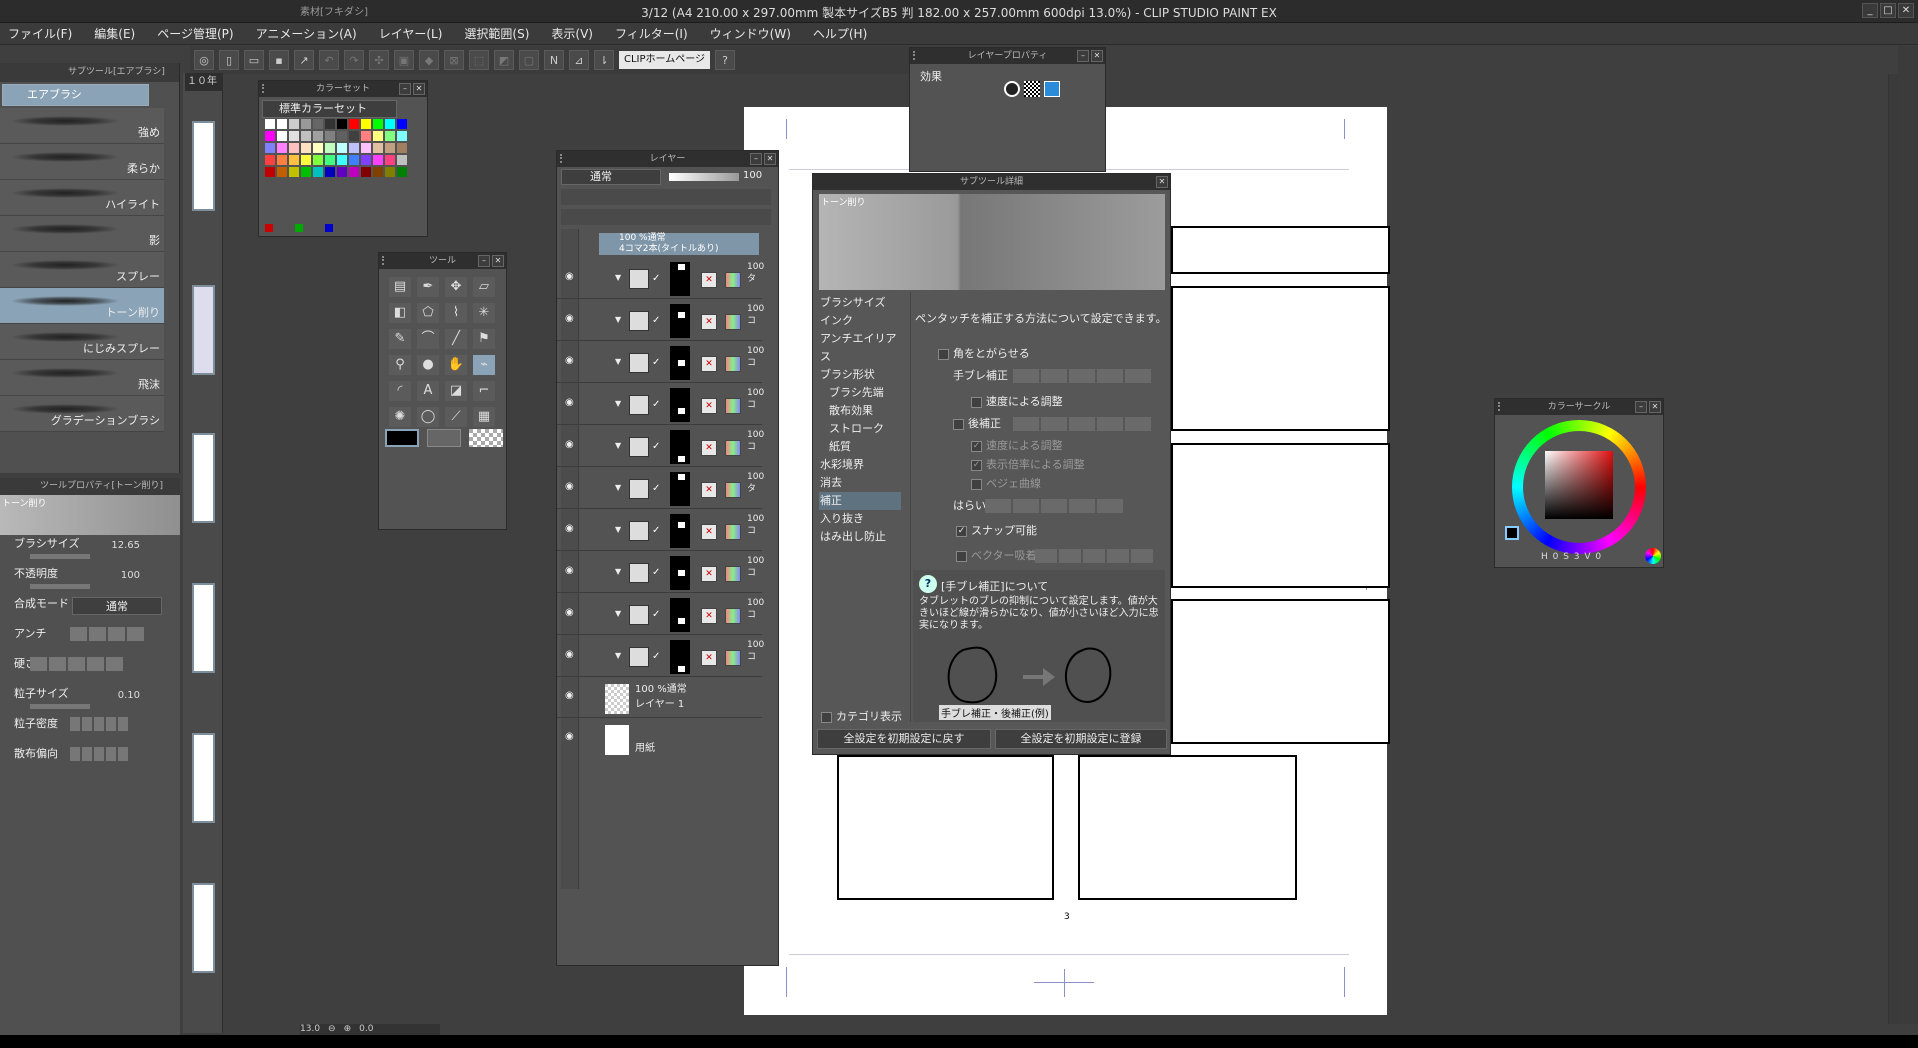  What do you see at coordinates (82, 234) in the screenshot?
I see `subtool-item: 影` at bounding box center [82, 234].